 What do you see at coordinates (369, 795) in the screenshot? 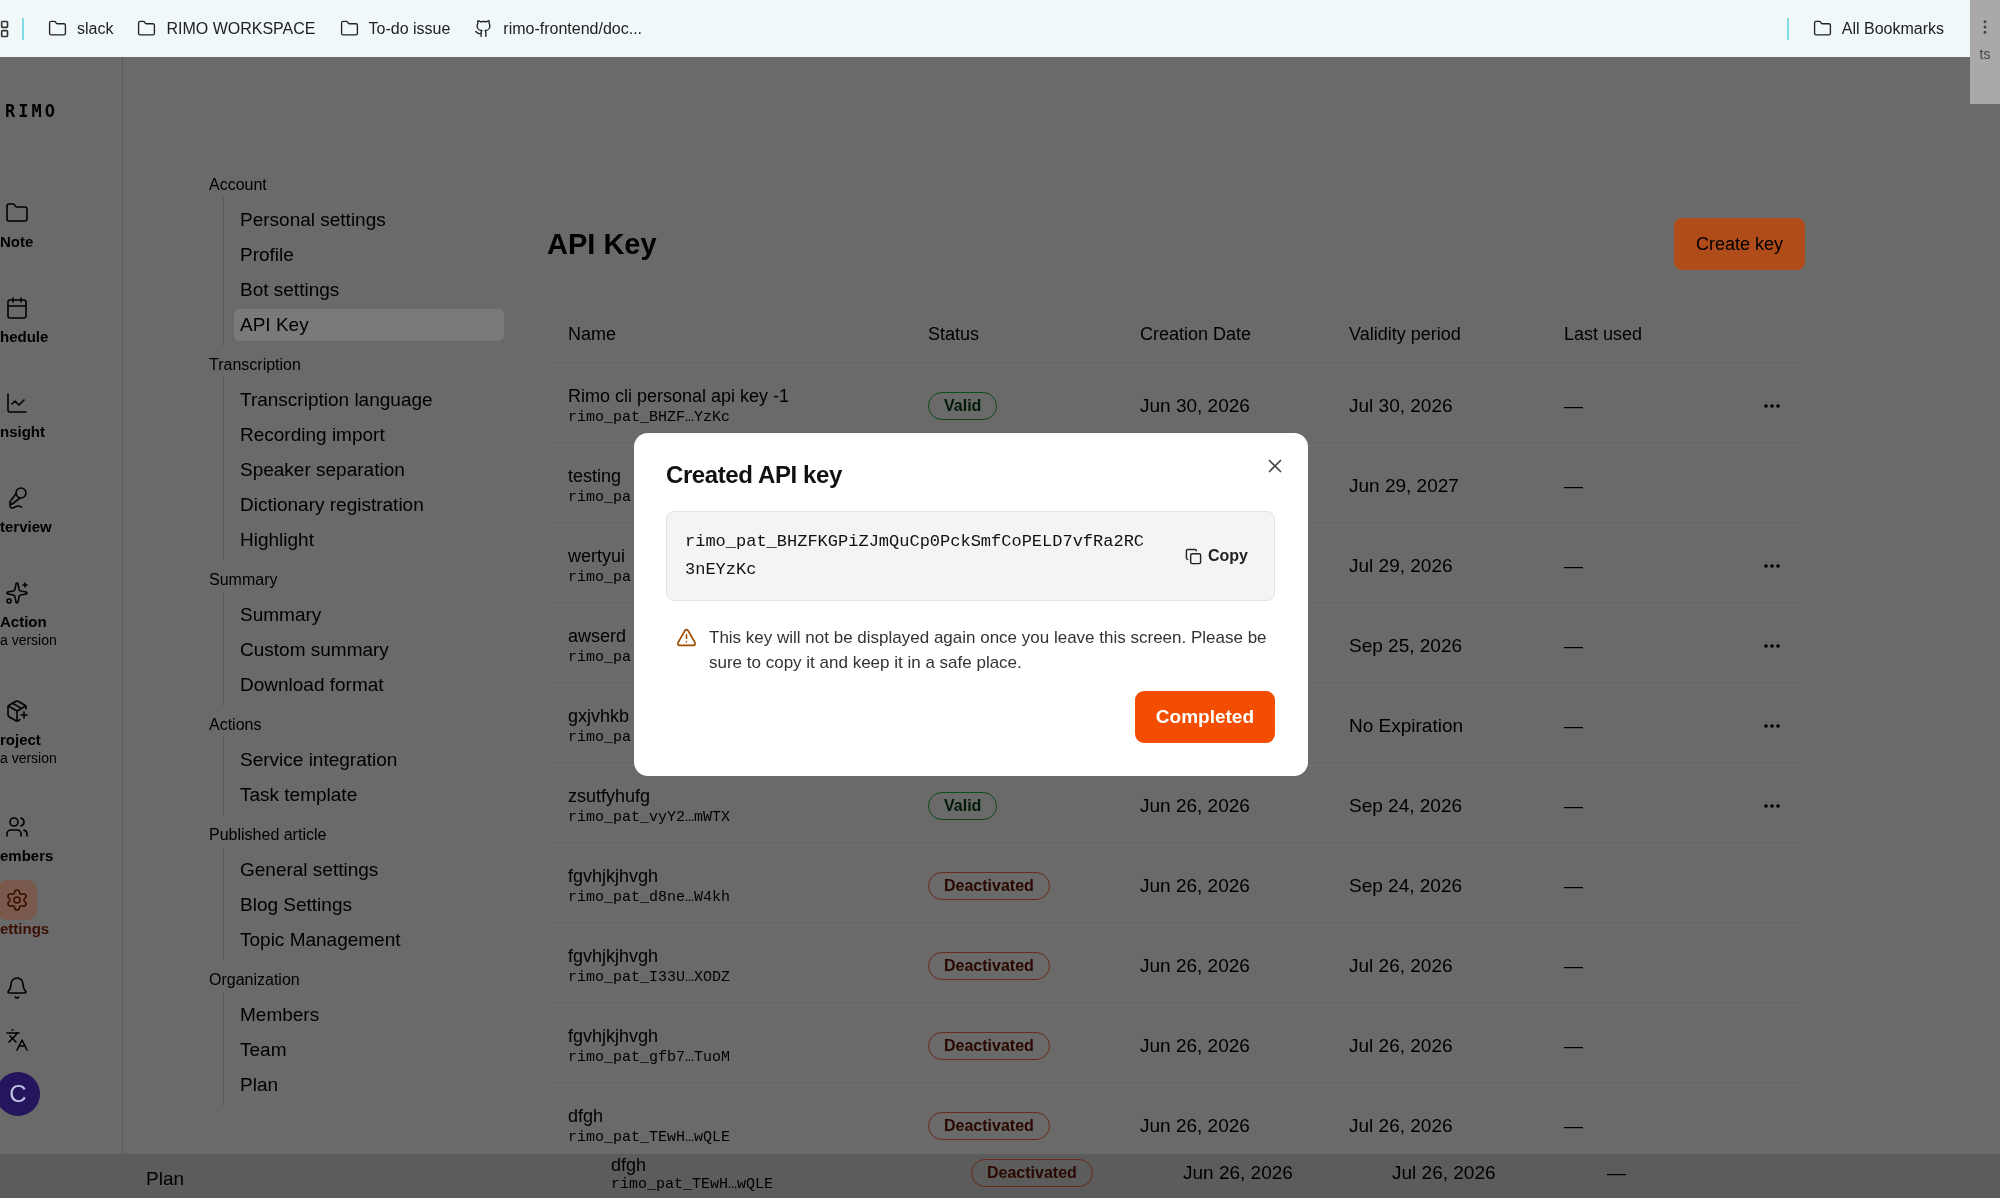
I see `nav-item: Task template` at bounding box center [369, 795].